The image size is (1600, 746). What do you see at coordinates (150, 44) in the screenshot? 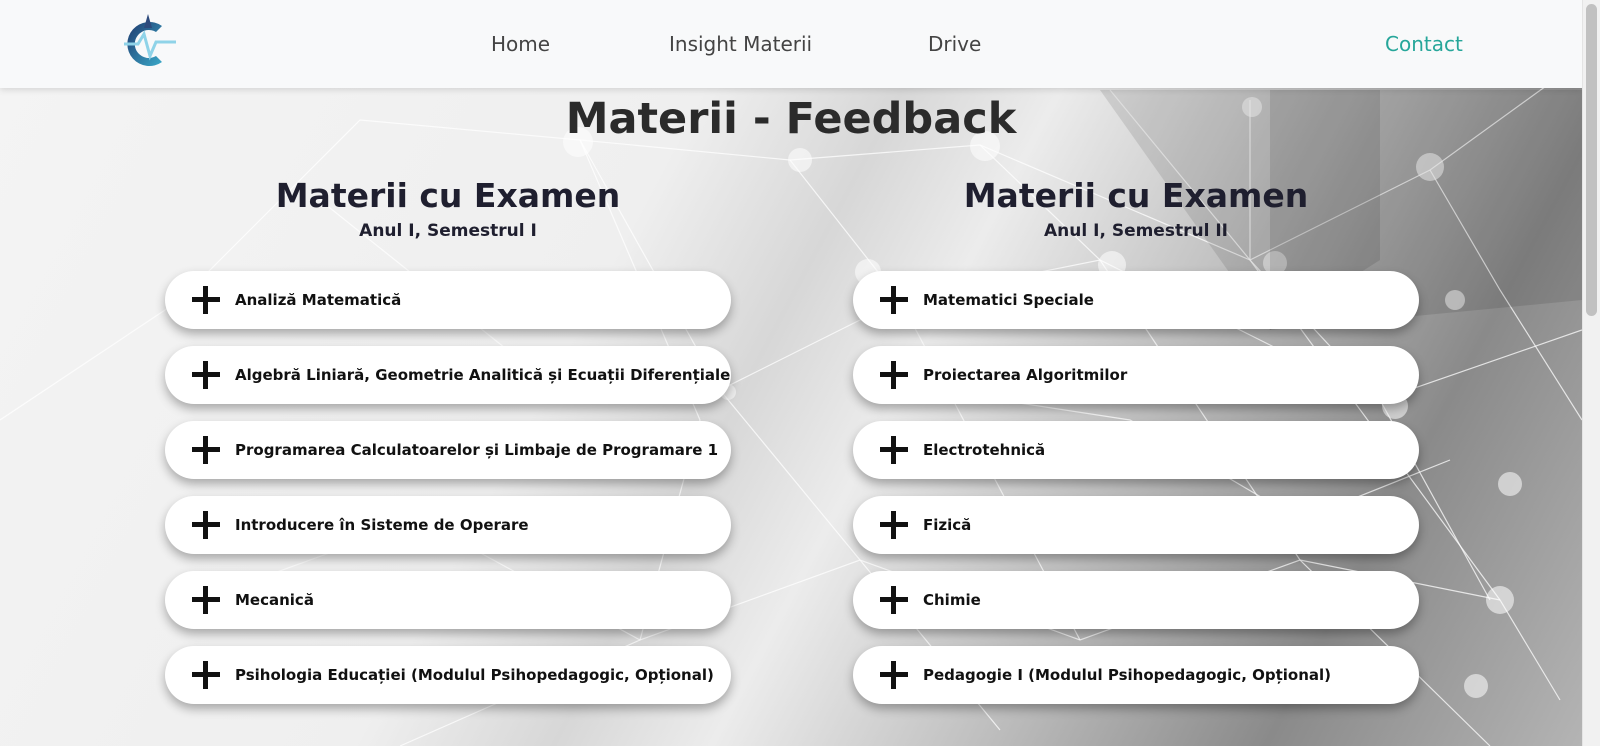
I see `logo-icon` at bounding box center [150, 44].